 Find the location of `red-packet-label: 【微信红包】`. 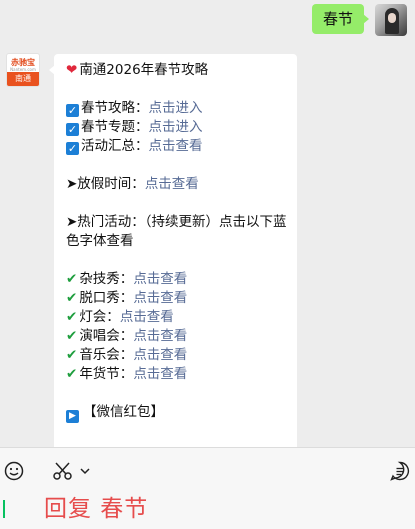

red-packet-label: 【微信红包】 is located at coordinates (123, 412).